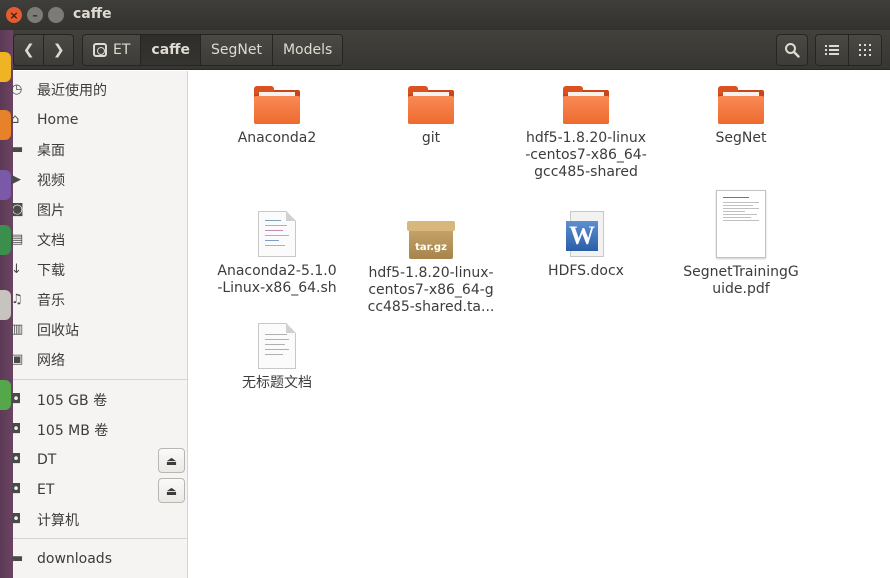  I want to click on file-name: HDFS.docx, so click(586, 271).